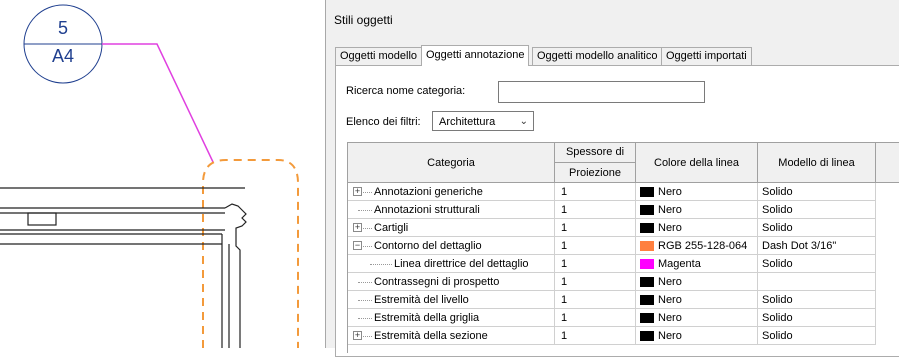 Image resolution: width=899 pixels, height=357 pixels. I want to click on category-cell: + Estremità della sezione, so click(451, 336).